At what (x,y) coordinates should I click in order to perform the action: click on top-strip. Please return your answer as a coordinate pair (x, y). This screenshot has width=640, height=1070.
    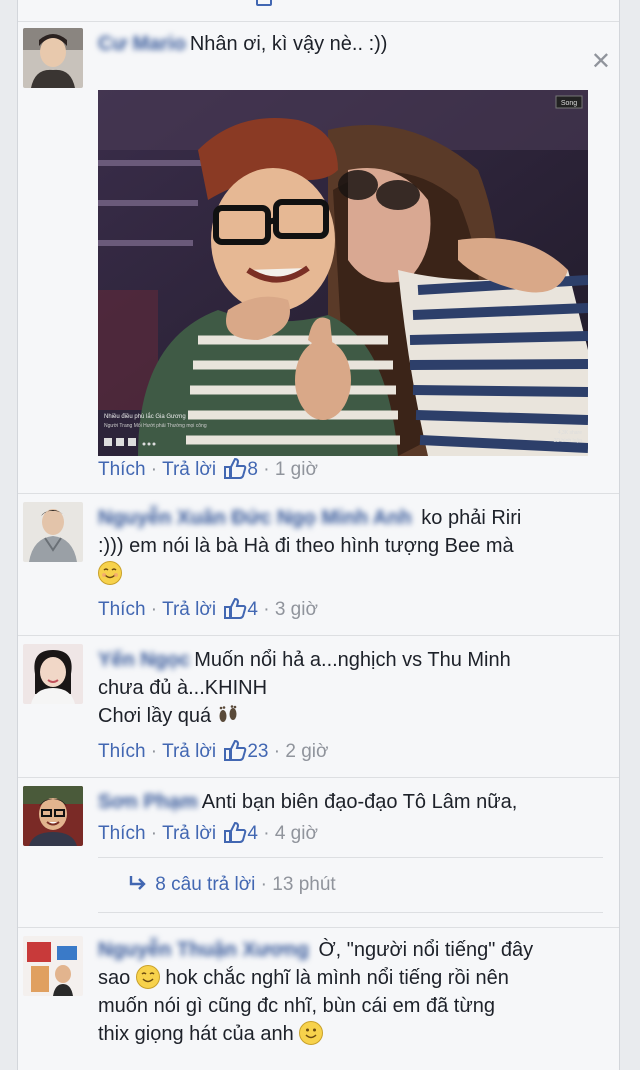
    Looking at the image, I should click on (318, 11).